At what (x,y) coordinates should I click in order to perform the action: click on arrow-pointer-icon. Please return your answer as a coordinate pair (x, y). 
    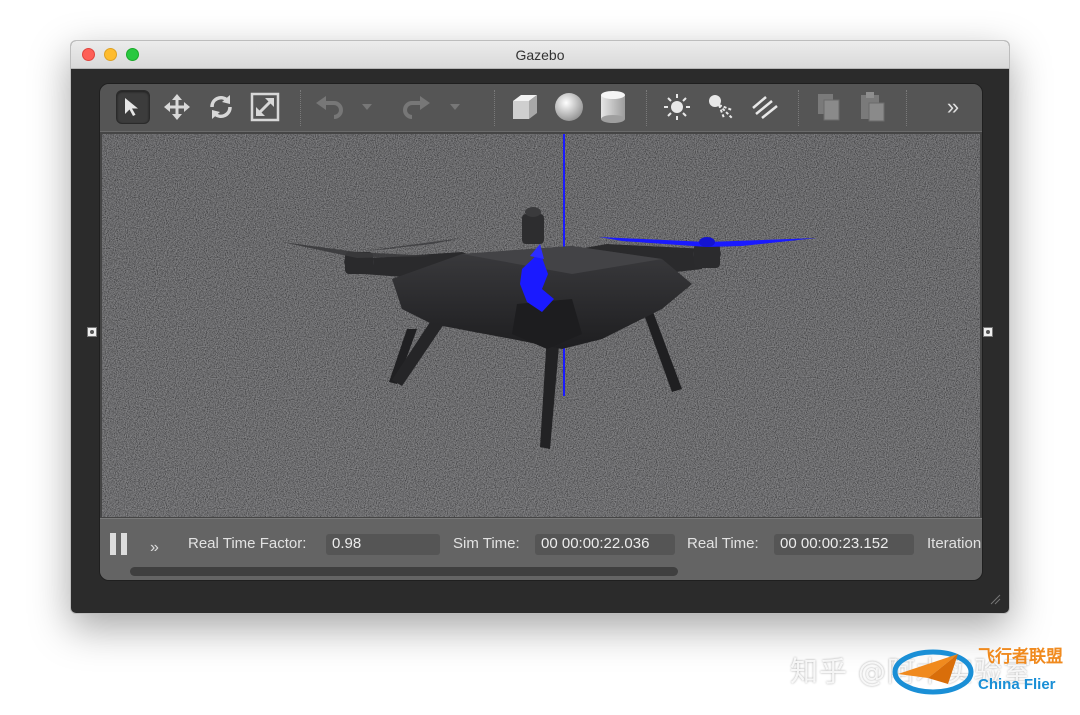
    Looking at the image, I should click on (131, 107).